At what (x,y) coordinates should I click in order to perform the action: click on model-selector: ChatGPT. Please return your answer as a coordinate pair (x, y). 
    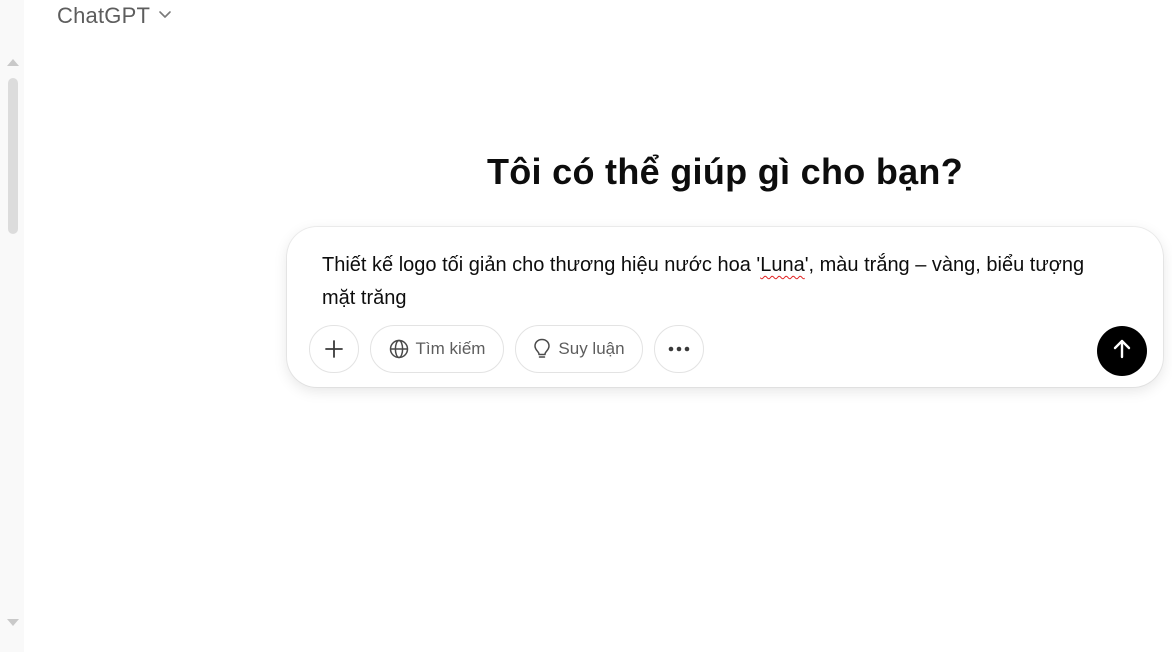
    Looking at the image, I should click on (114, 16).